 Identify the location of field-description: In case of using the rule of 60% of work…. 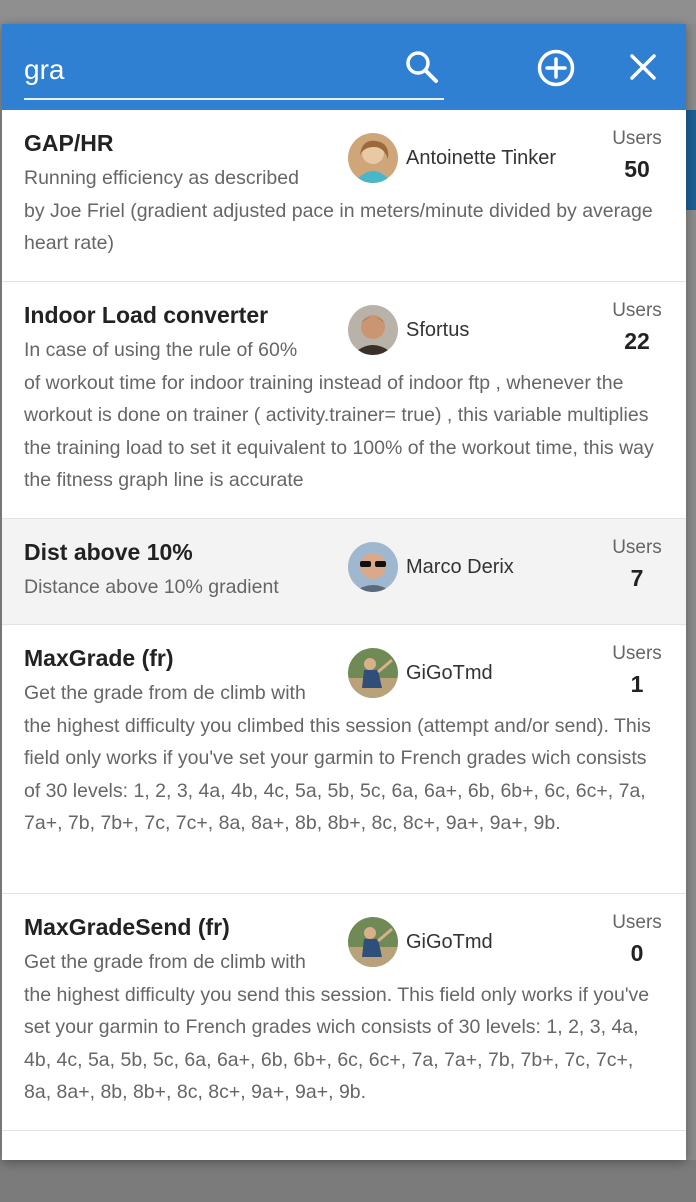
(344, 415).